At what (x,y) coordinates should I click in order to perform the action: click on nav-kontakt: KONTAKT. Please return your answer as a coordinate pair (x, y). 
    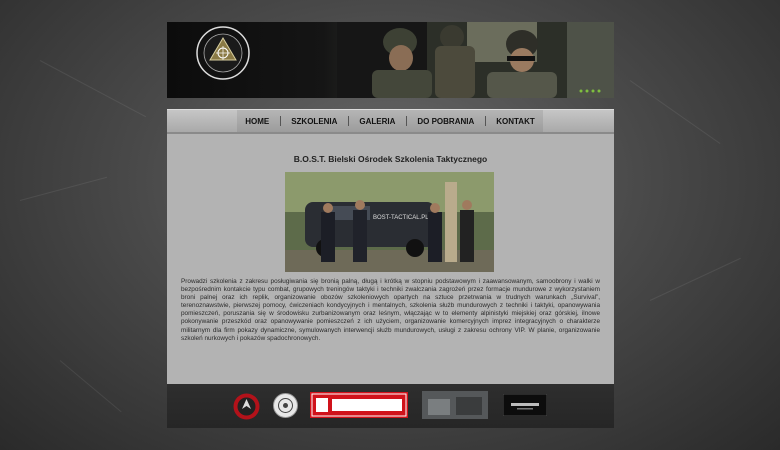
    Looking at the image, I should click on (515, 121).